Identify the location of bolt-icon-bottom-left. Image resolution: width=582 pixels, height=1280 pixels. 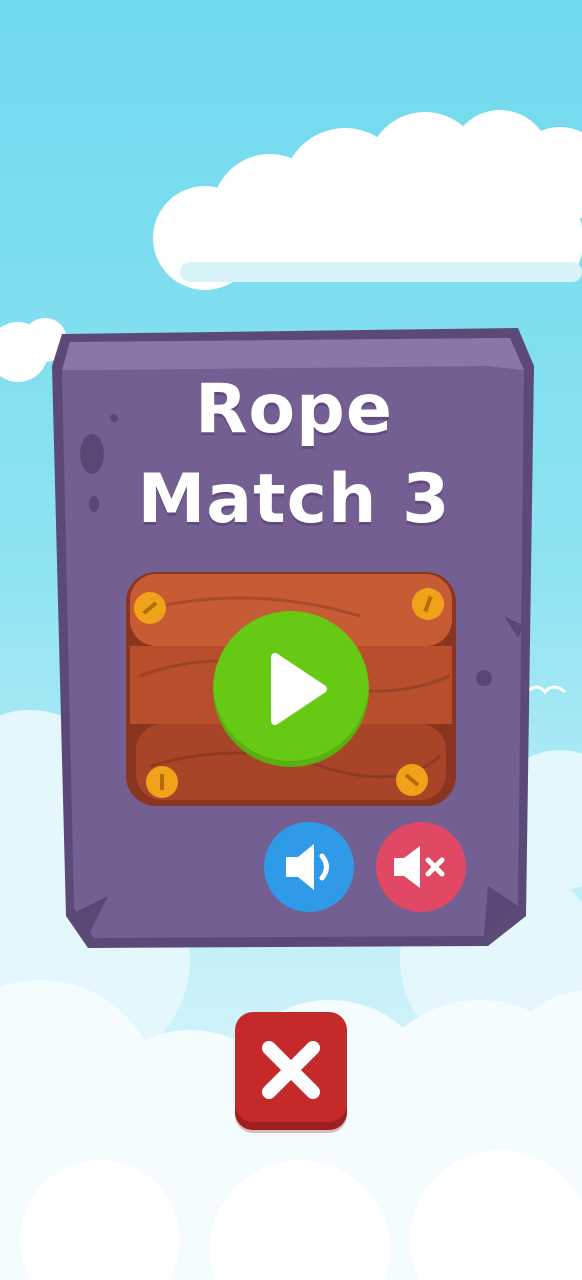
(162, 782).